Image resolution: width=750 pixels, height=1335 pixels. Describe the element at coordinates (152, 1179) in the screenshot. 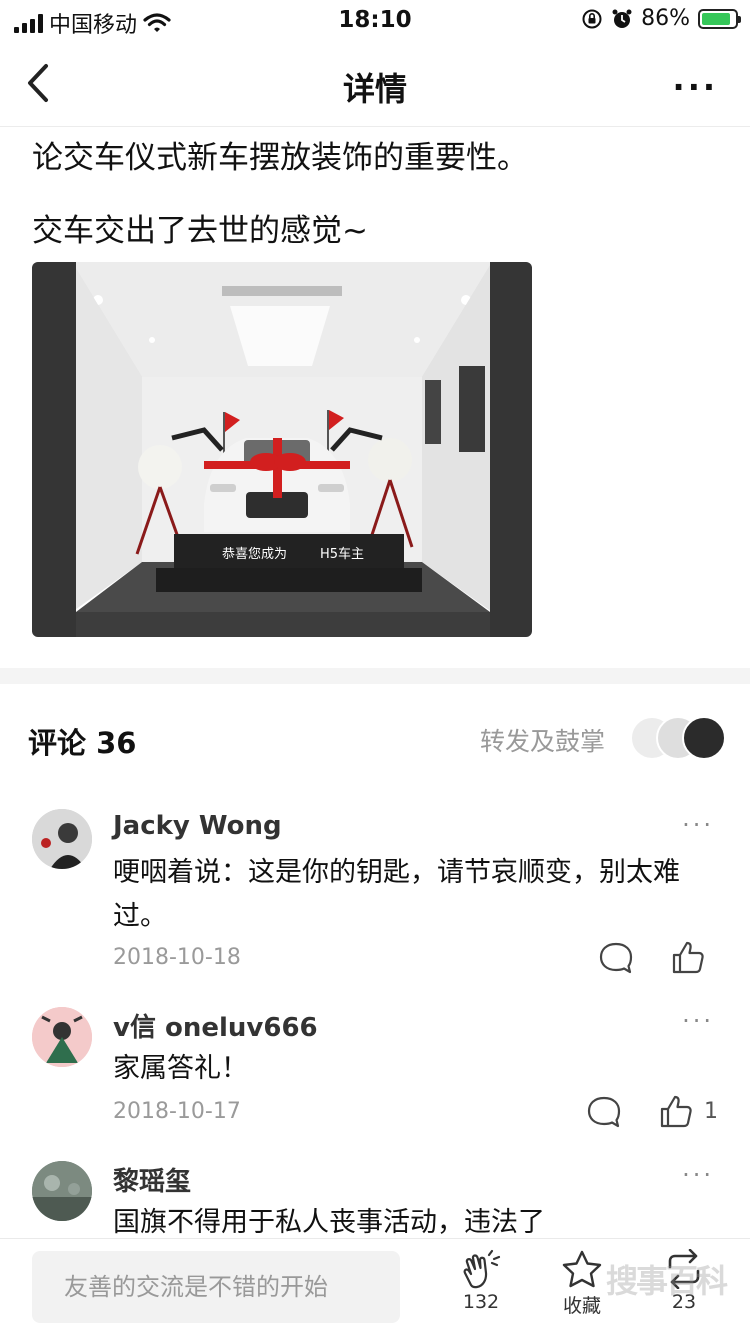

I see `comment-author: 黎瑶玺` at that location.